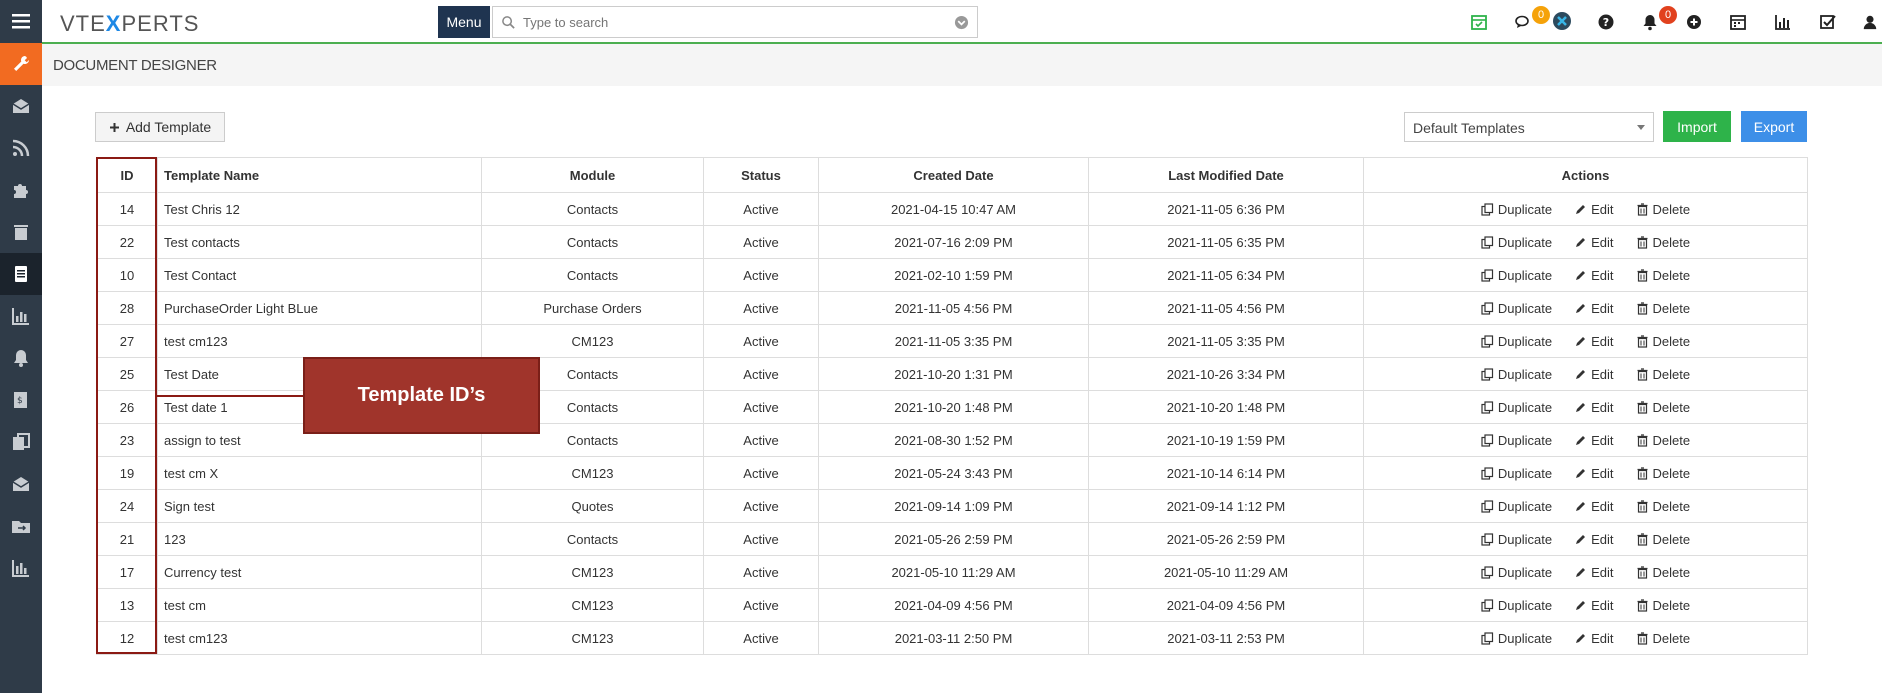 This screenshot has height=693, width=1882. Describe the element at coordinates (1828, 22) in the screenshot. I see `task-checkbox-icon` at that location.